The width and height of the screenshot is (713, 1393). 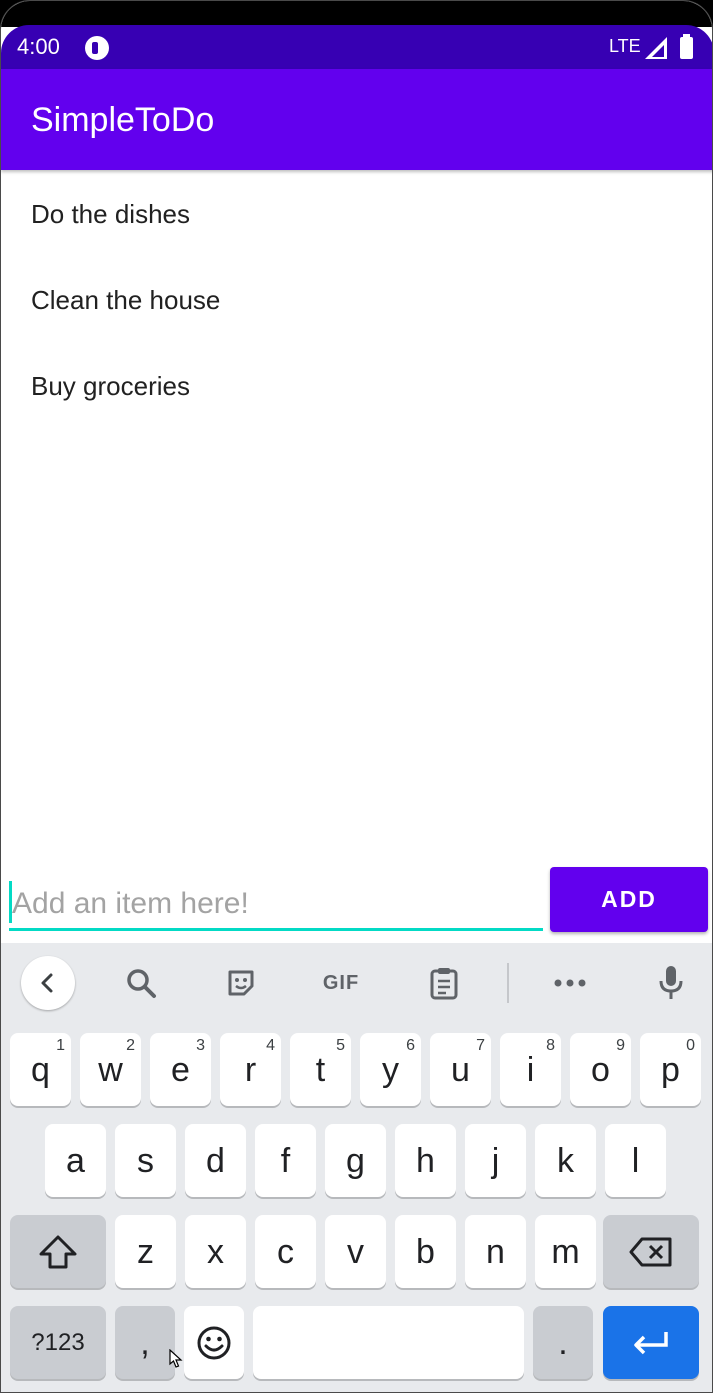 What do you see at coordinates (690, 1045) in the screenshot?
I see `key-hint: 0` at bounding box center [690, 1045].